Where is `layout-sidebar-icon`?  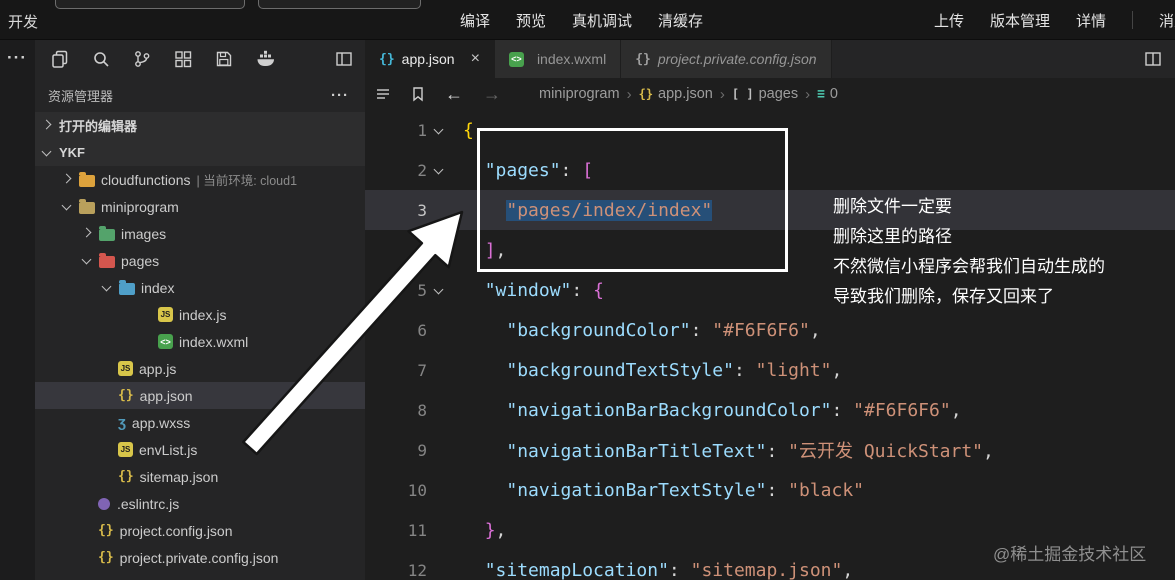 layout-sidebar-icon is located at coordinates (344, 59).